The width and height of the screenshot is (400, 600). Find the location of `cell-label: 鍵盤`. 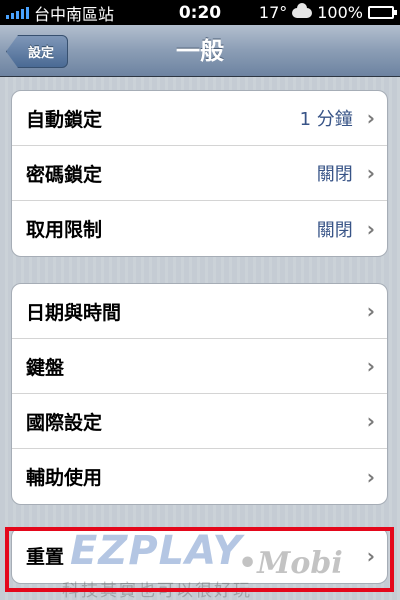

cell-label: 鍵盤 is located at coordinates (45, 367).